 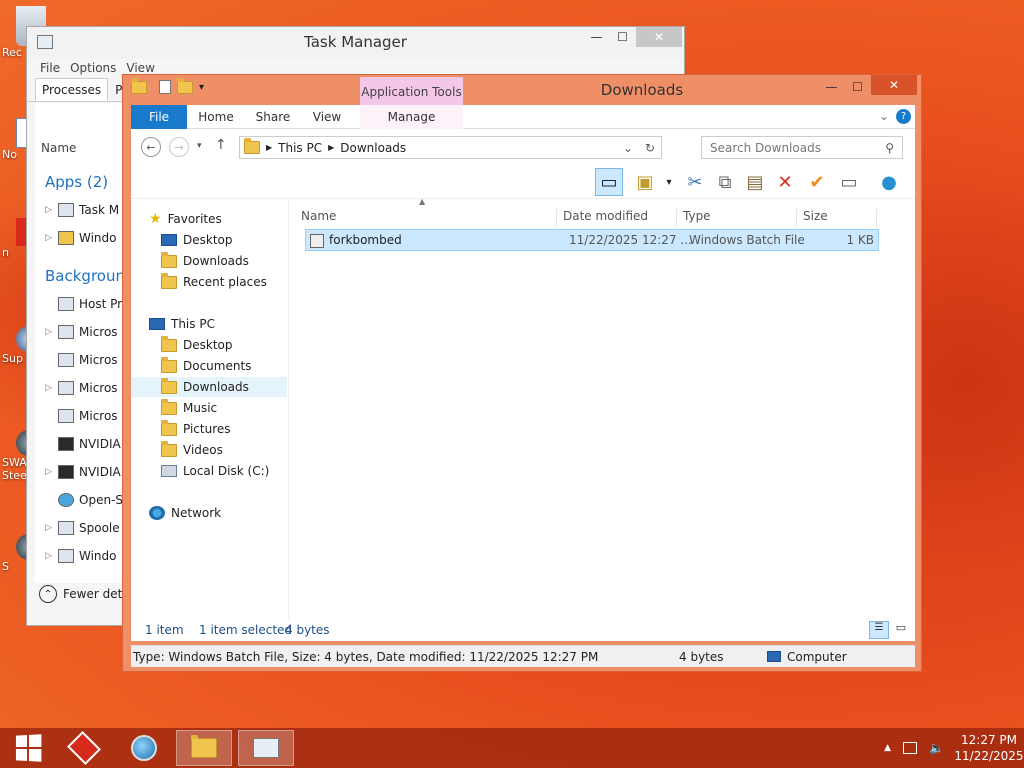 What do you see at coordinates (849, 182) in the screenshot?
I see `rename-icon: ▭` at bounding box center [849, 182].